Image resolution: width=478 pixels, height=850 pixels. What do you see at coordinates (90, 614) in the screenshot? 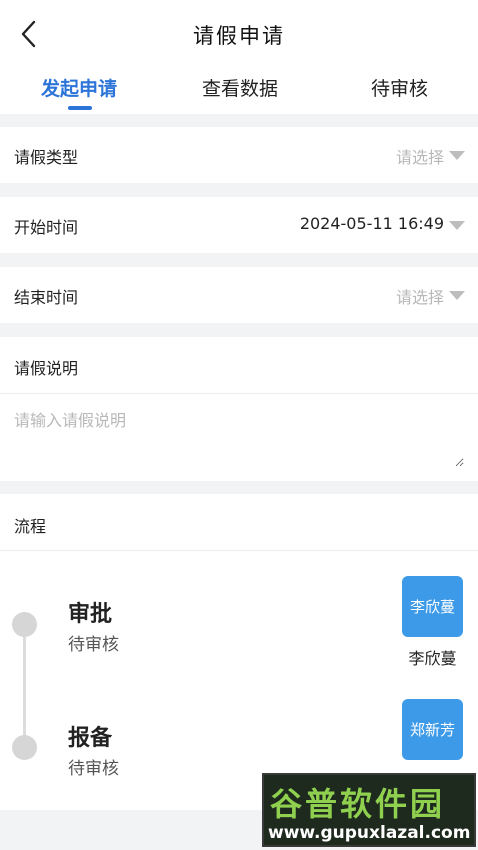
I see `step-title-approve: 审批` at bounding box center [90, 614].